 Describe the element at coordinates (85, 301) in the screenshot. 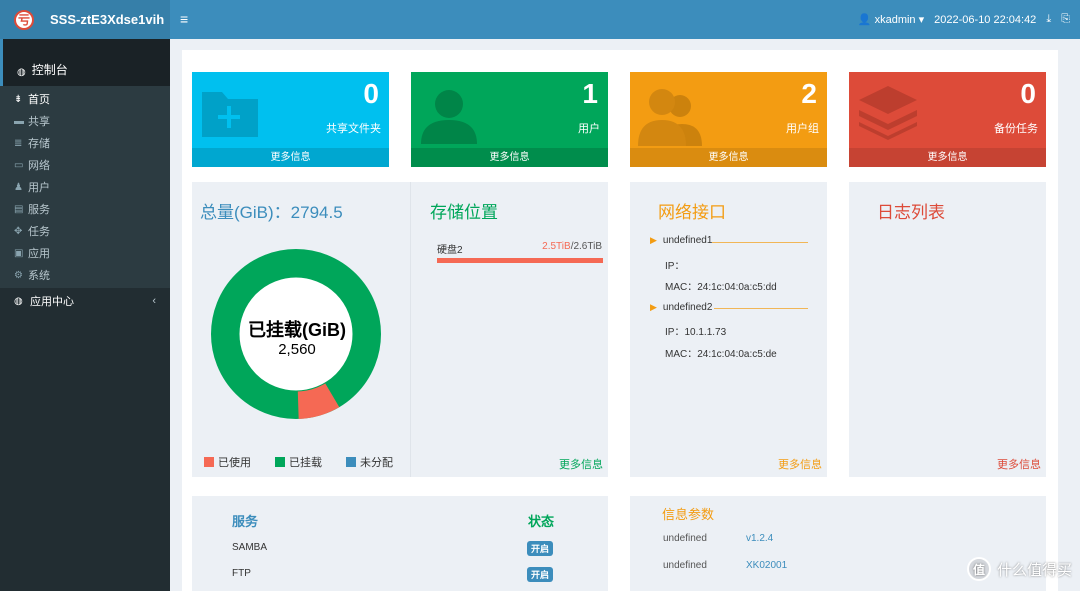

I see `sidebar-app-center: ◍ 应用中心 ‹` at that location.